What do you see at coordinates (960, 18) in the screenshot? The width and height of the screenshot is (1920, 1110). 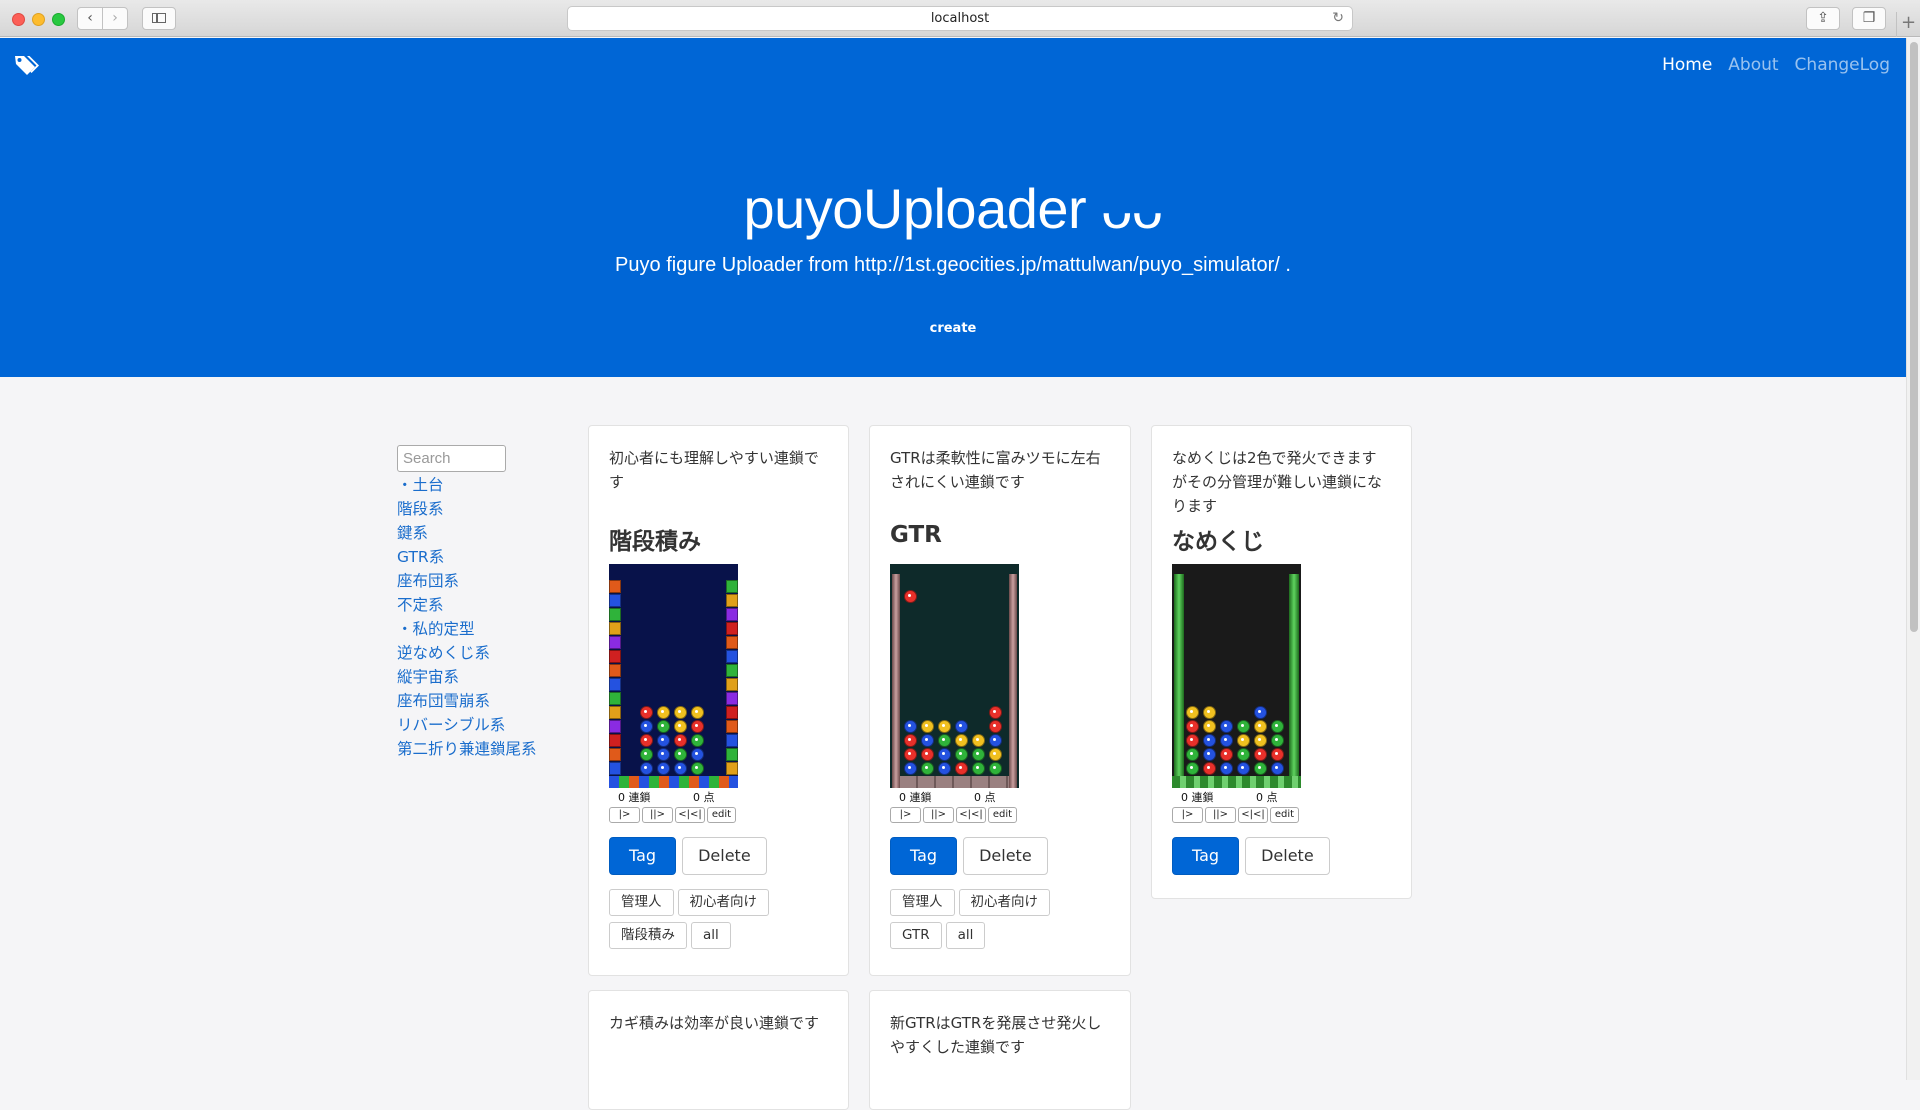 I see `address-bar: localhost ↻` at bounding box center [960, 18].